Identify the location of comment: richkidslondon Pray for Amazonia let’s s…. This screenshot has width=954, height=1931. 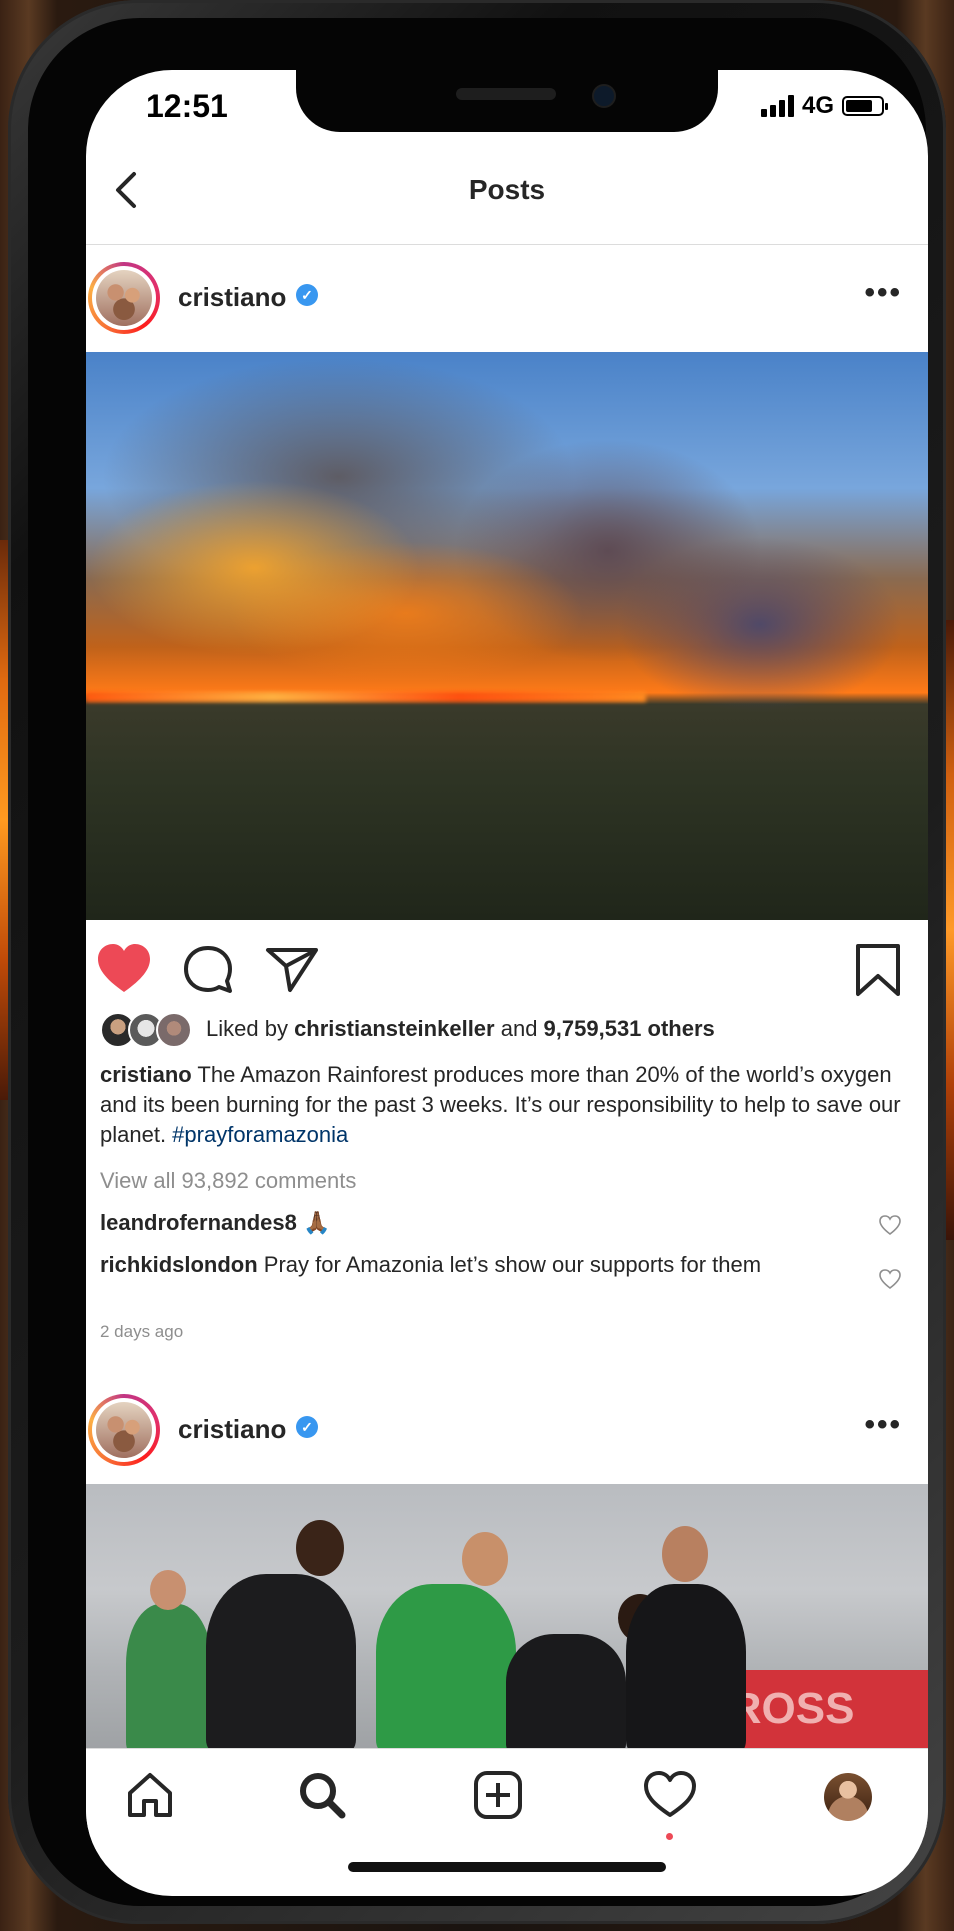
(470, 1265).